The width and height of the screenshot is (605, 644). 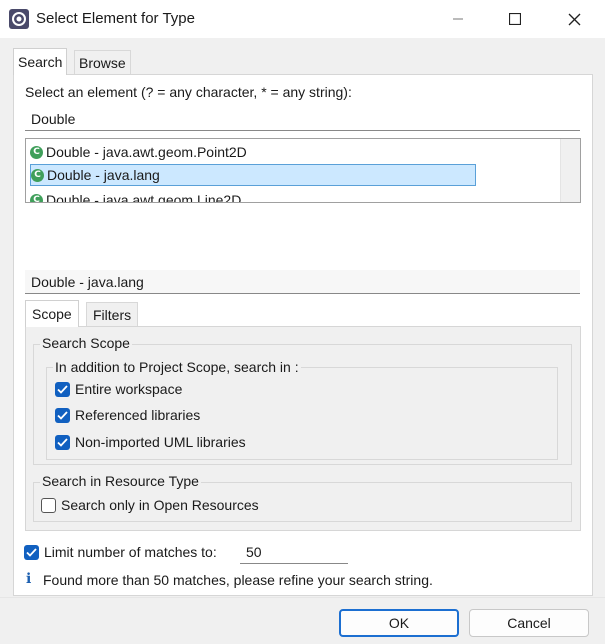 What do you see at coordinates (138, 415) in the screenshot?
I see `checkbox-label: Referenced libraries` at bounding box center [138, 415].